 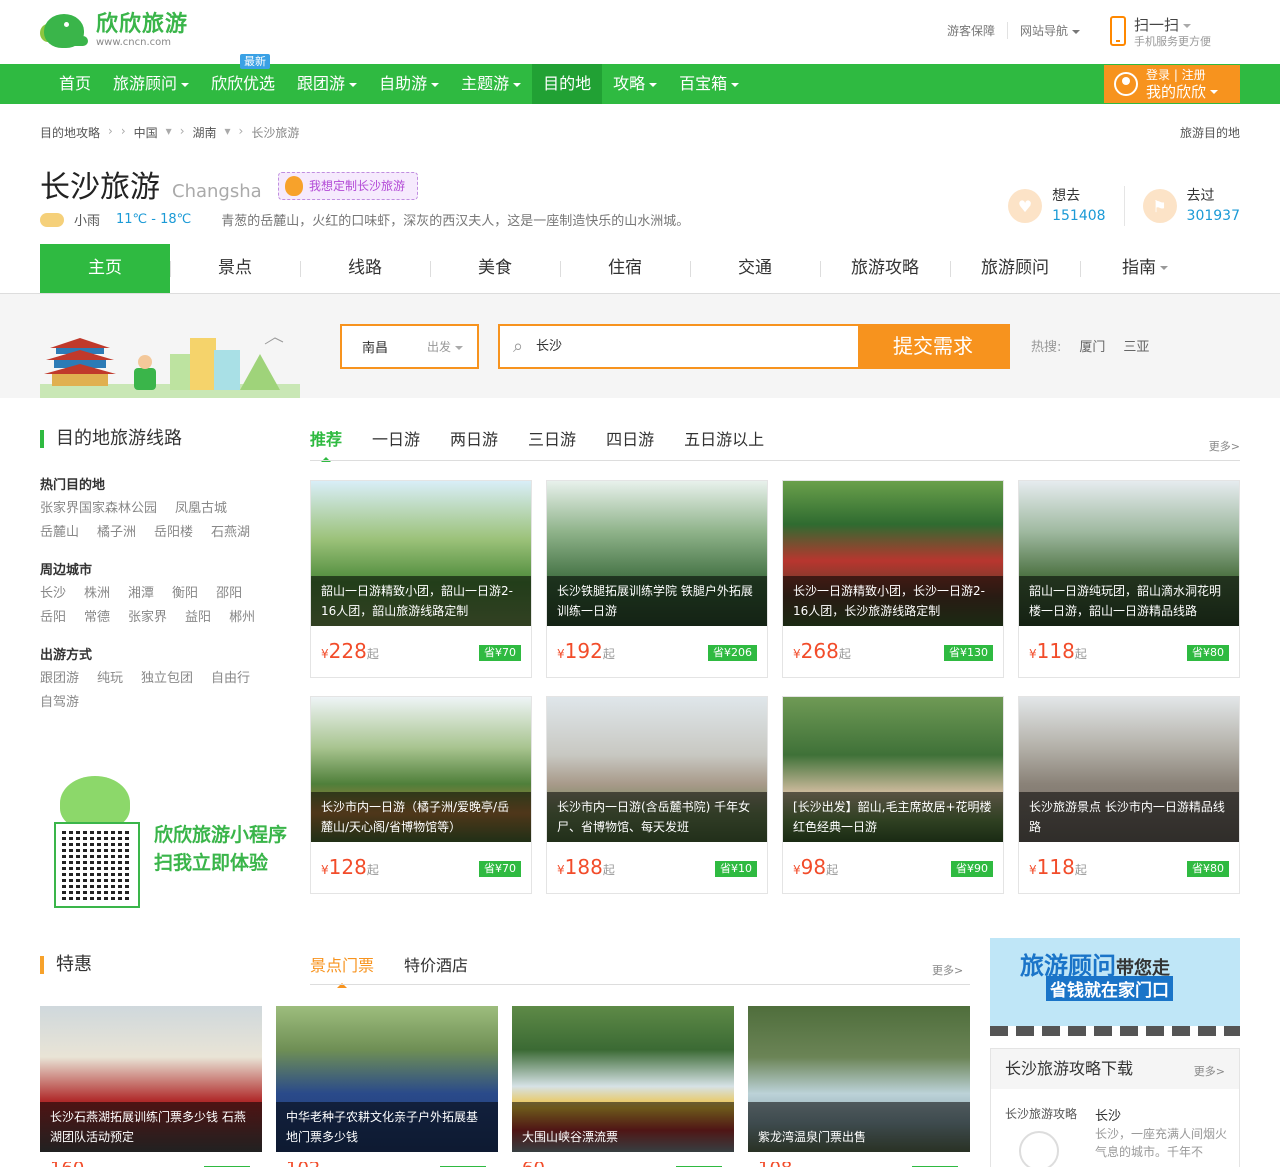 What do you see at coordinates (1015, 268) in the screenshot?
I see `tab-travel-advisor: 旅游顾问` at bounding box center [1015, 268].